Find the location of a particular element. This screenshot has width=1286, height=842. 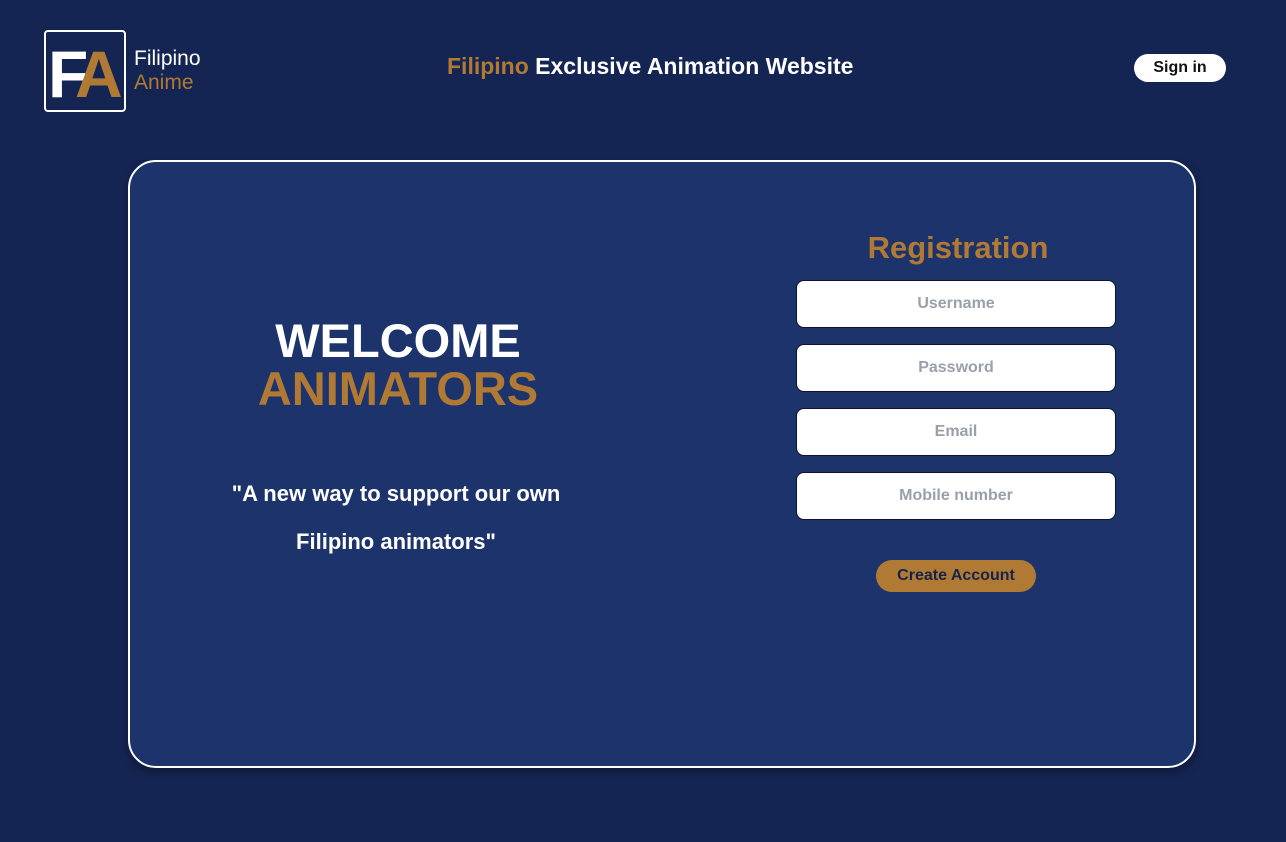

logo-letter-a: A is located at coordinates (99, 74).